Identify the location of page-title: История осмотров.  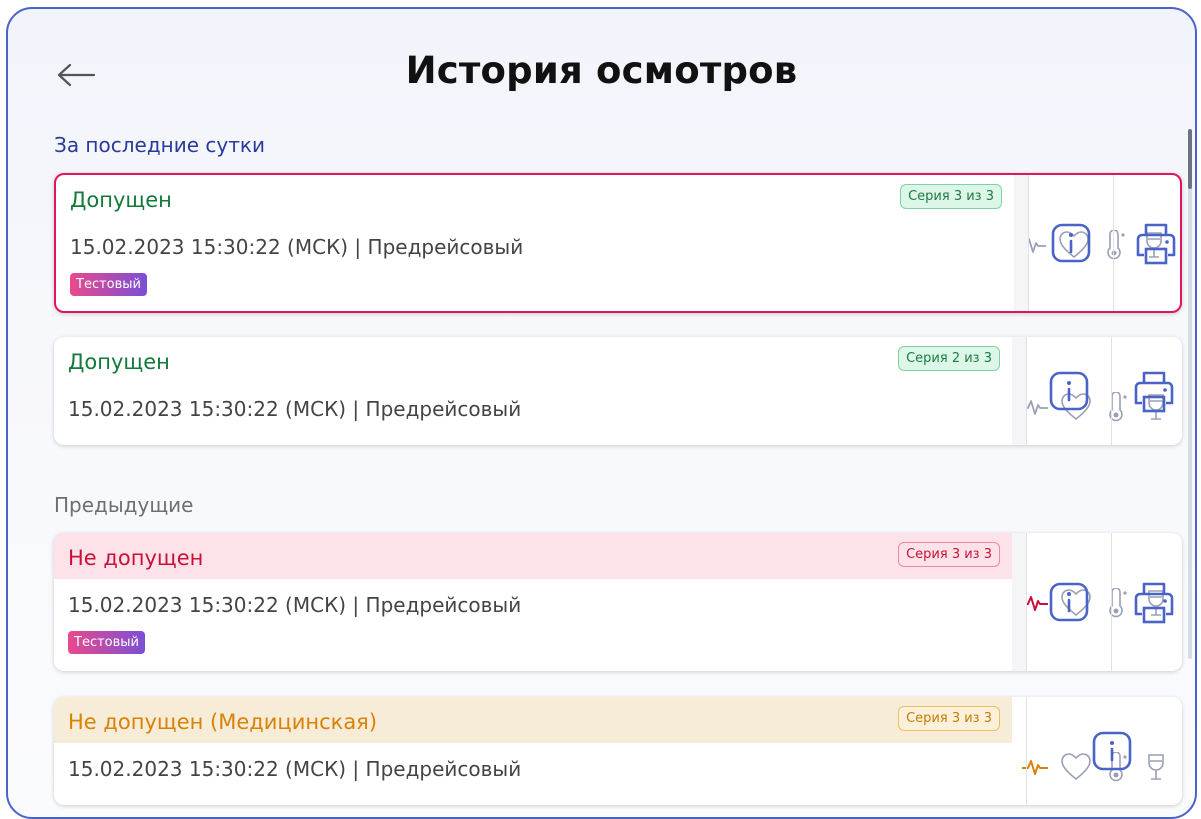
(601, 70).